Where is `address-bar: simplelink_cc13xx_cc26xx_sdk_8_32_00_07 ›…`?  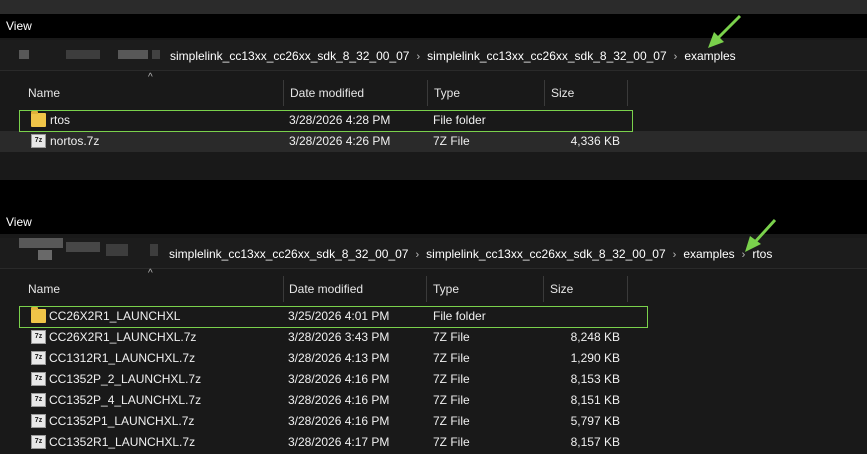 address-bar: simplelink_cc13xx_cc26xx_sdk_8_32_00_07 ›… is located at coordinates (433, 253).